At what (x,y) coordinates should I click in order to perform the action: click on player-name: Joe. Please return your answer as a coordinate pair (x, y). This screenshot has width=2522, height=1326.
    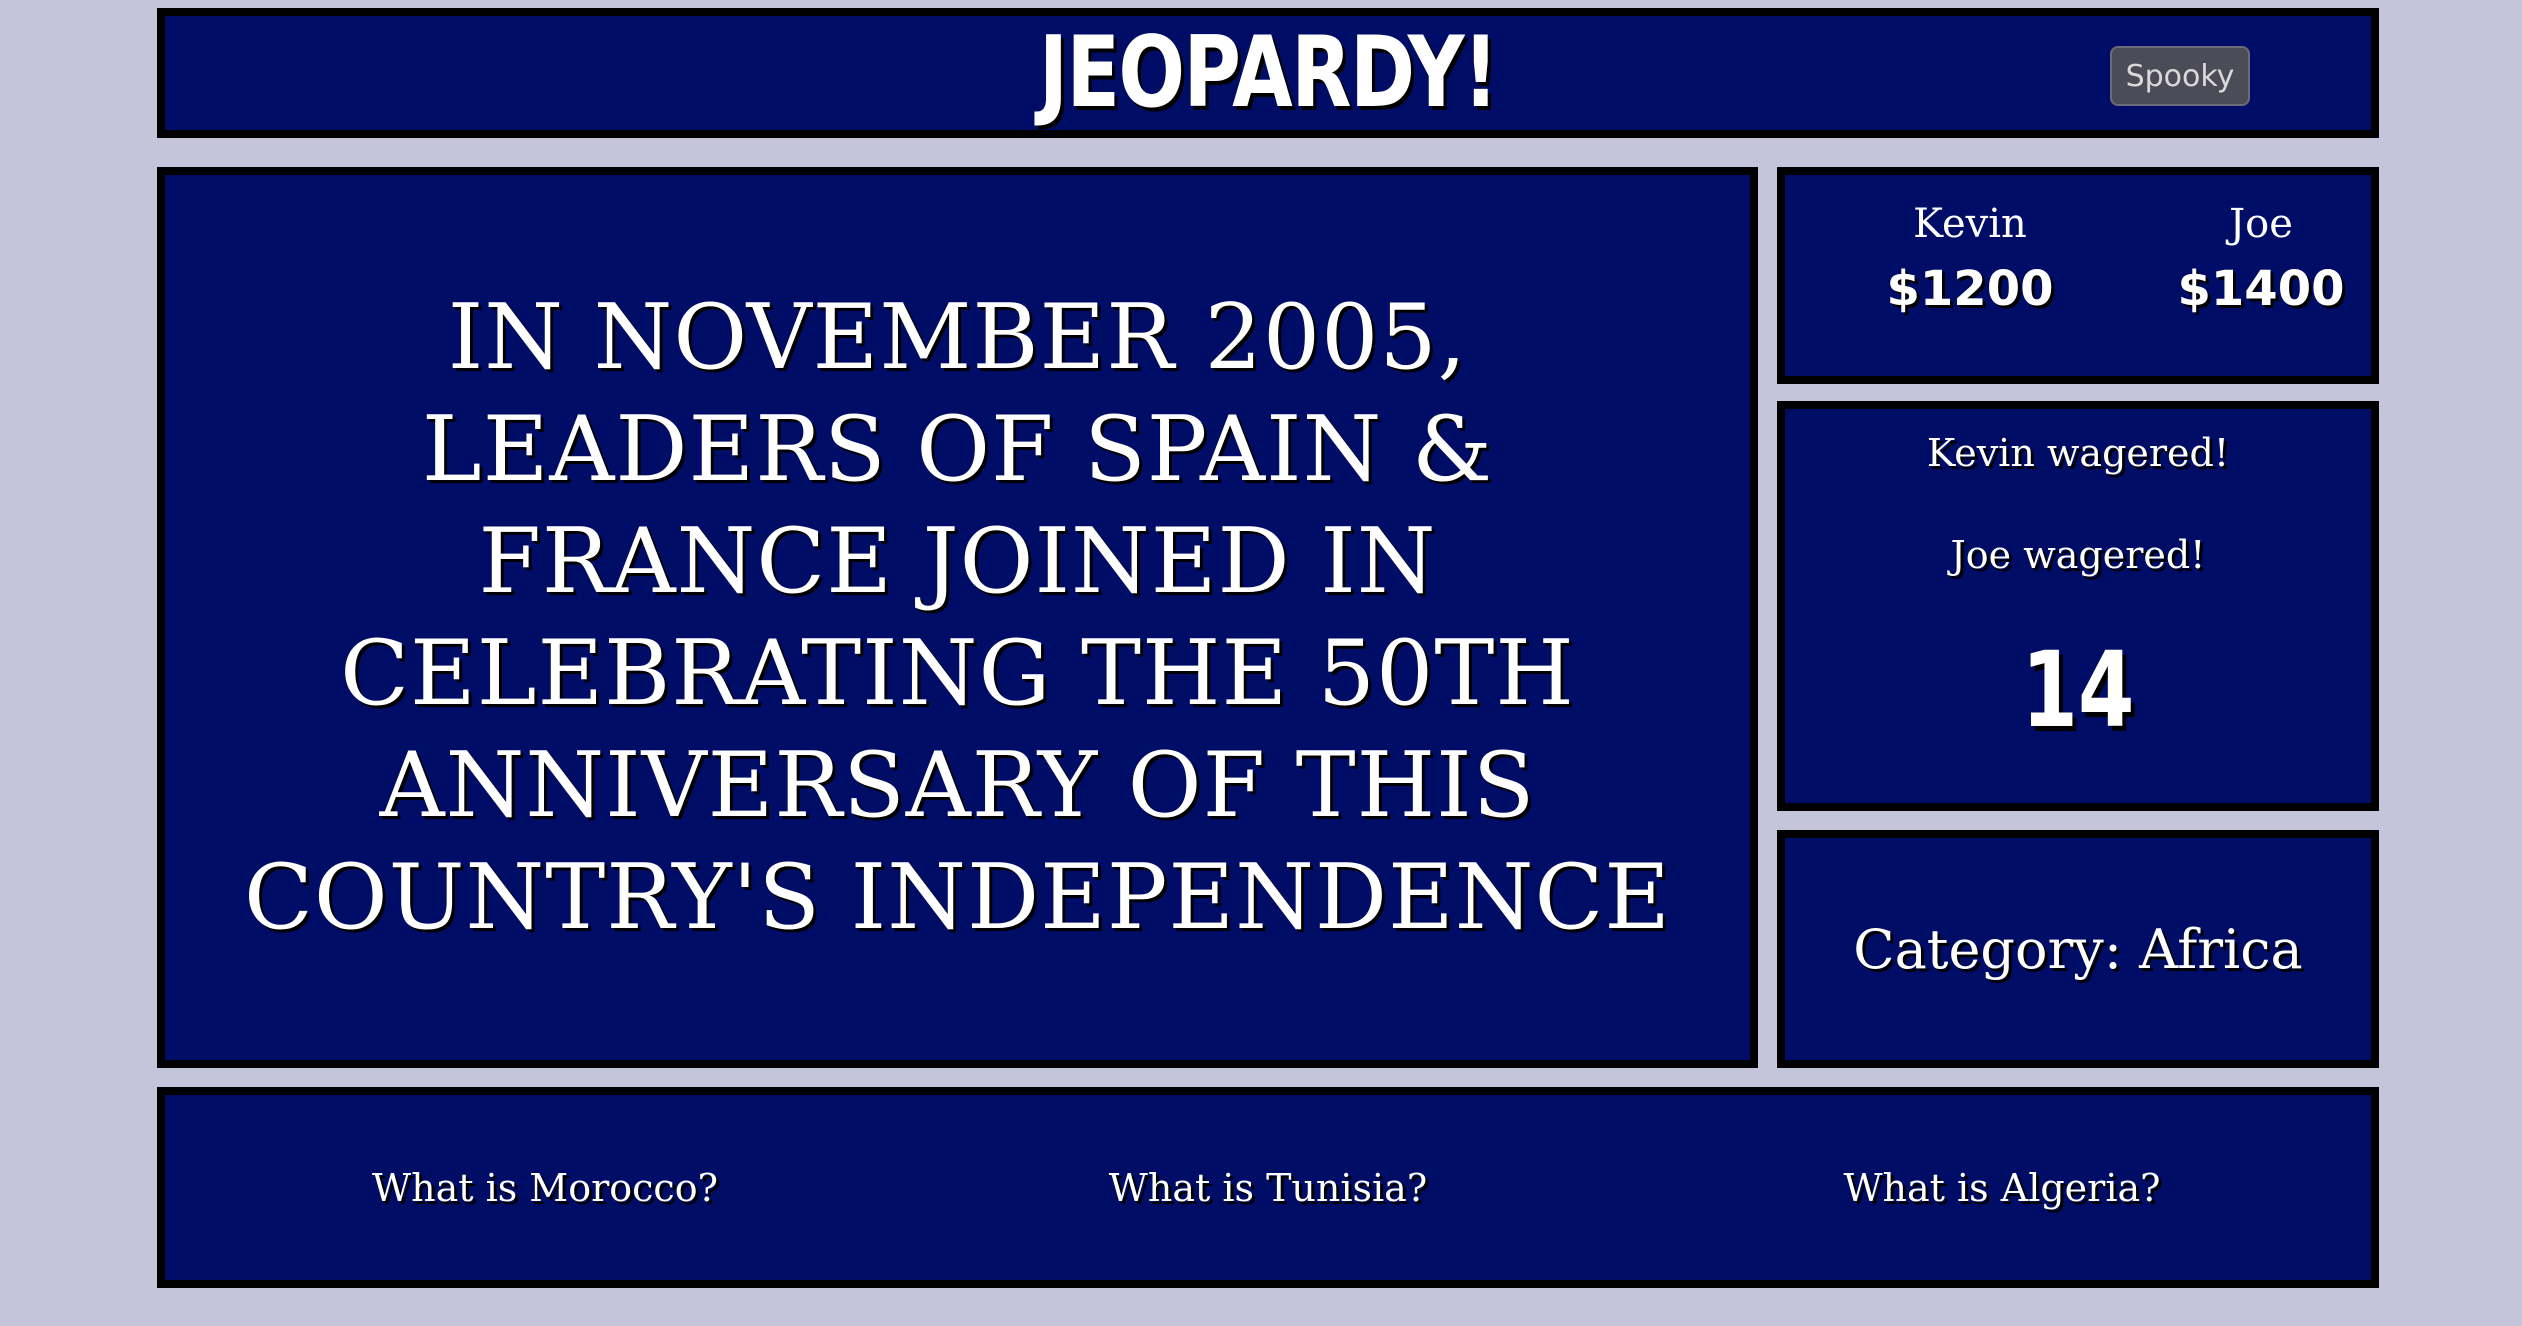
    Looking at the image, I should click on (2261, 224).